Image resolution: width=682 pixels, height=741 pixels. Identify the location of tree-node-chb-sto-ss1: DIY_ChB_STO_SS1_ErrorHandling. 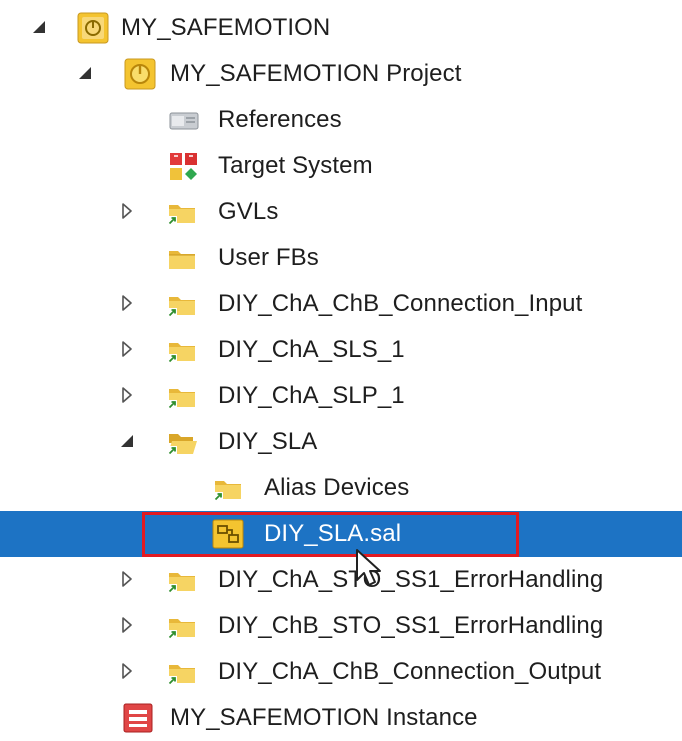
(341, 626).